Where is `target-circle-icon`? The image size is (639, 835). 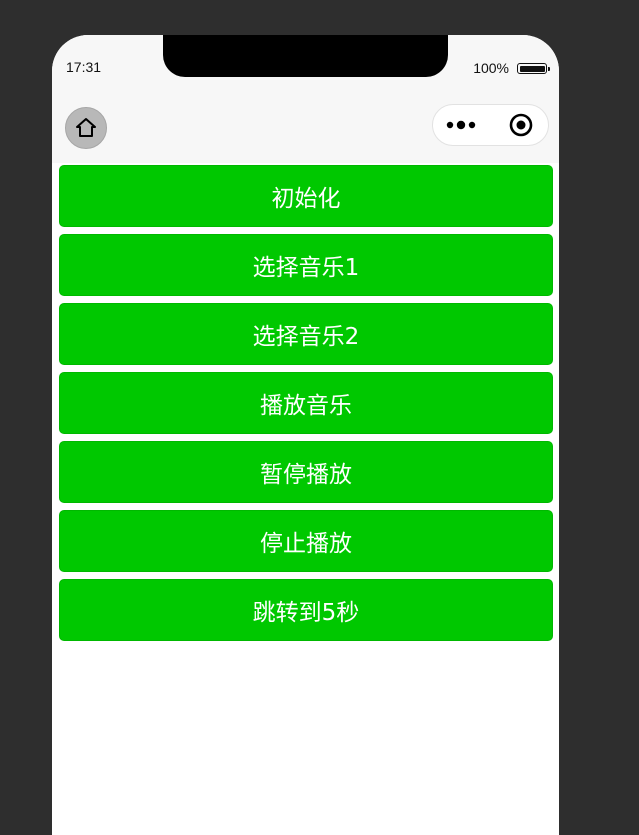
target-circle-icon is located at coordinates (521, 125).